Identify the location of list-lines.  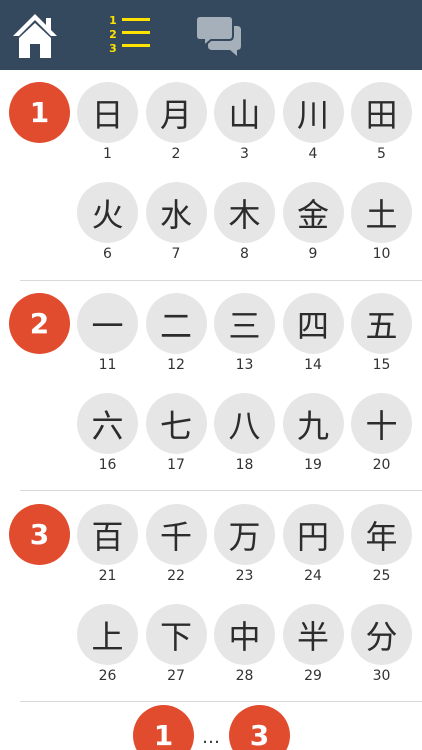
(136, 37).